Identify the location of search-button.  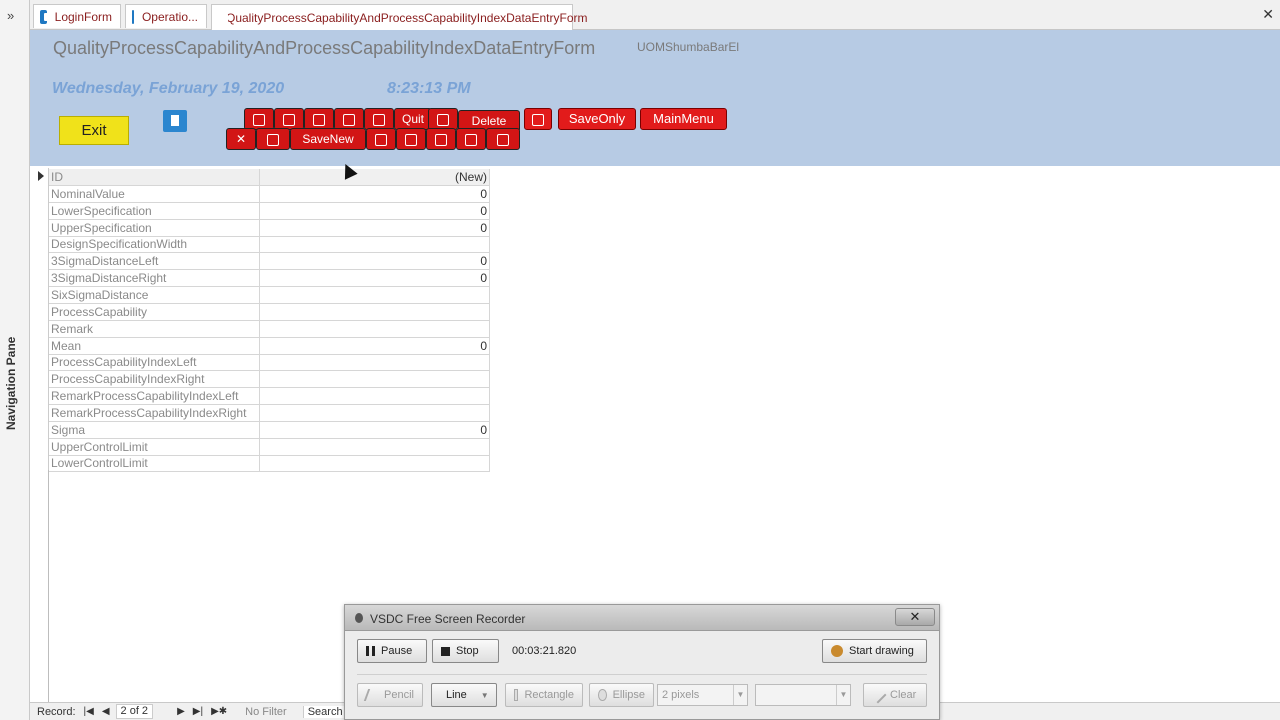
(441, 139).